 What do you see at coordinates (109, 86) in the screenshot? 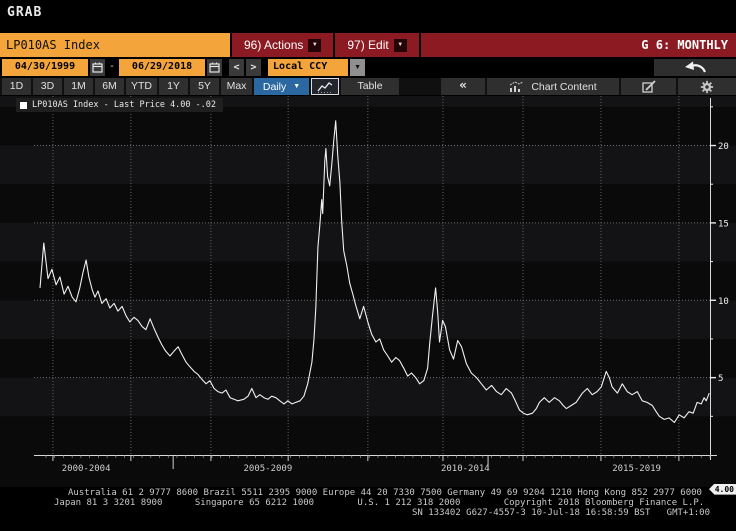
I see `period-button-6m: 6M` at bounding box center [109, 86].